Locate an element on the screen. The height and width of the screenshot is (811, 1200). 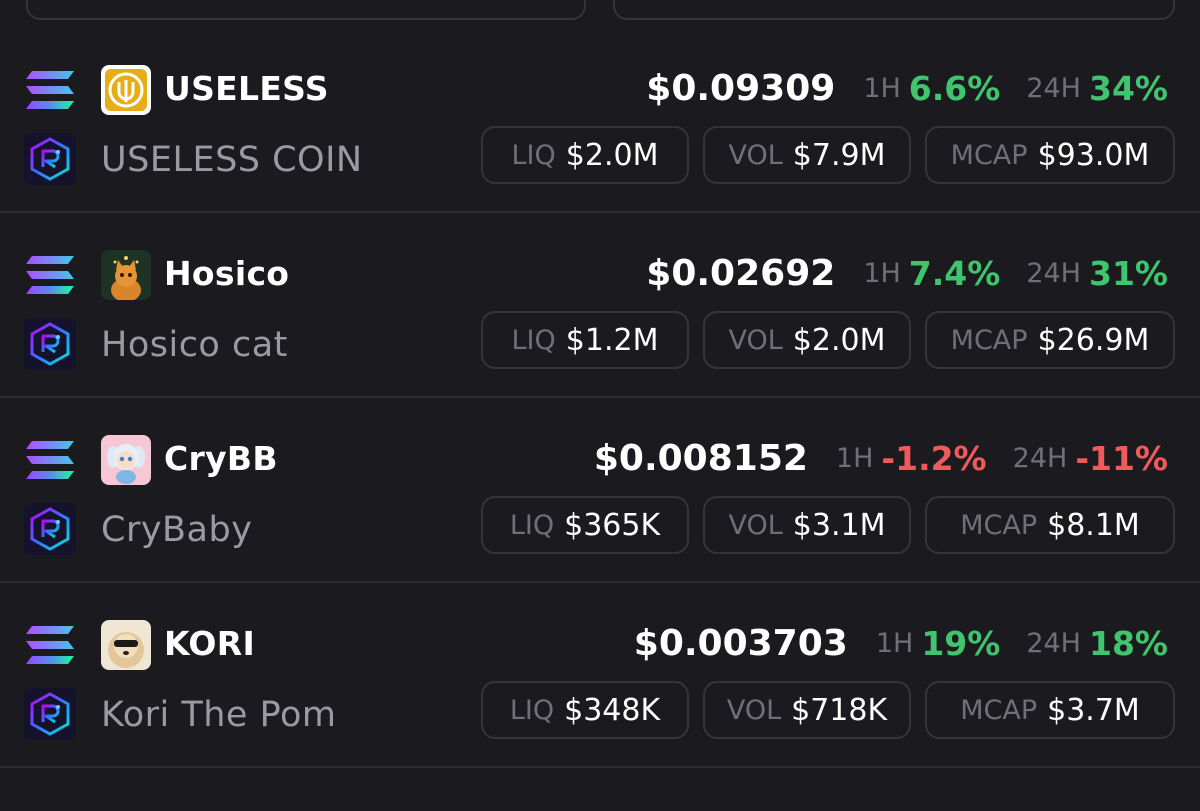
token-name: USELESS COIN is located at coordinates (232, 160).